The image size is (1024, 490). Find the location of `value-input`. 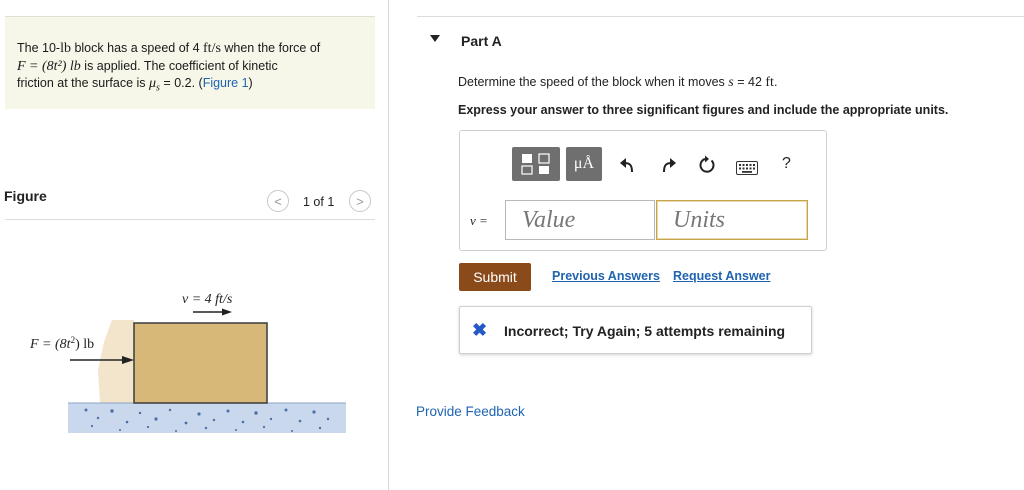

value-input is located at coordinates (580, 220).